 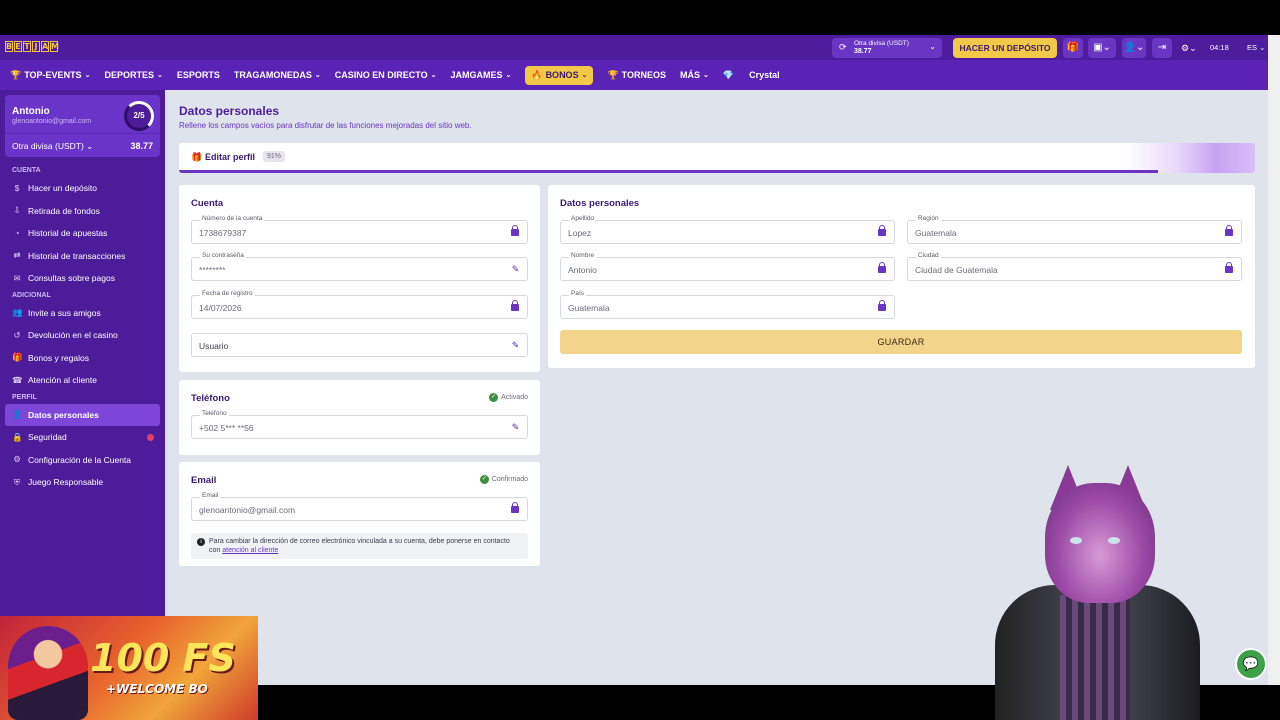 I want to click on sidebar-item-chat: ✉ Consultas sobre pagos, so click(x=82, y=278).